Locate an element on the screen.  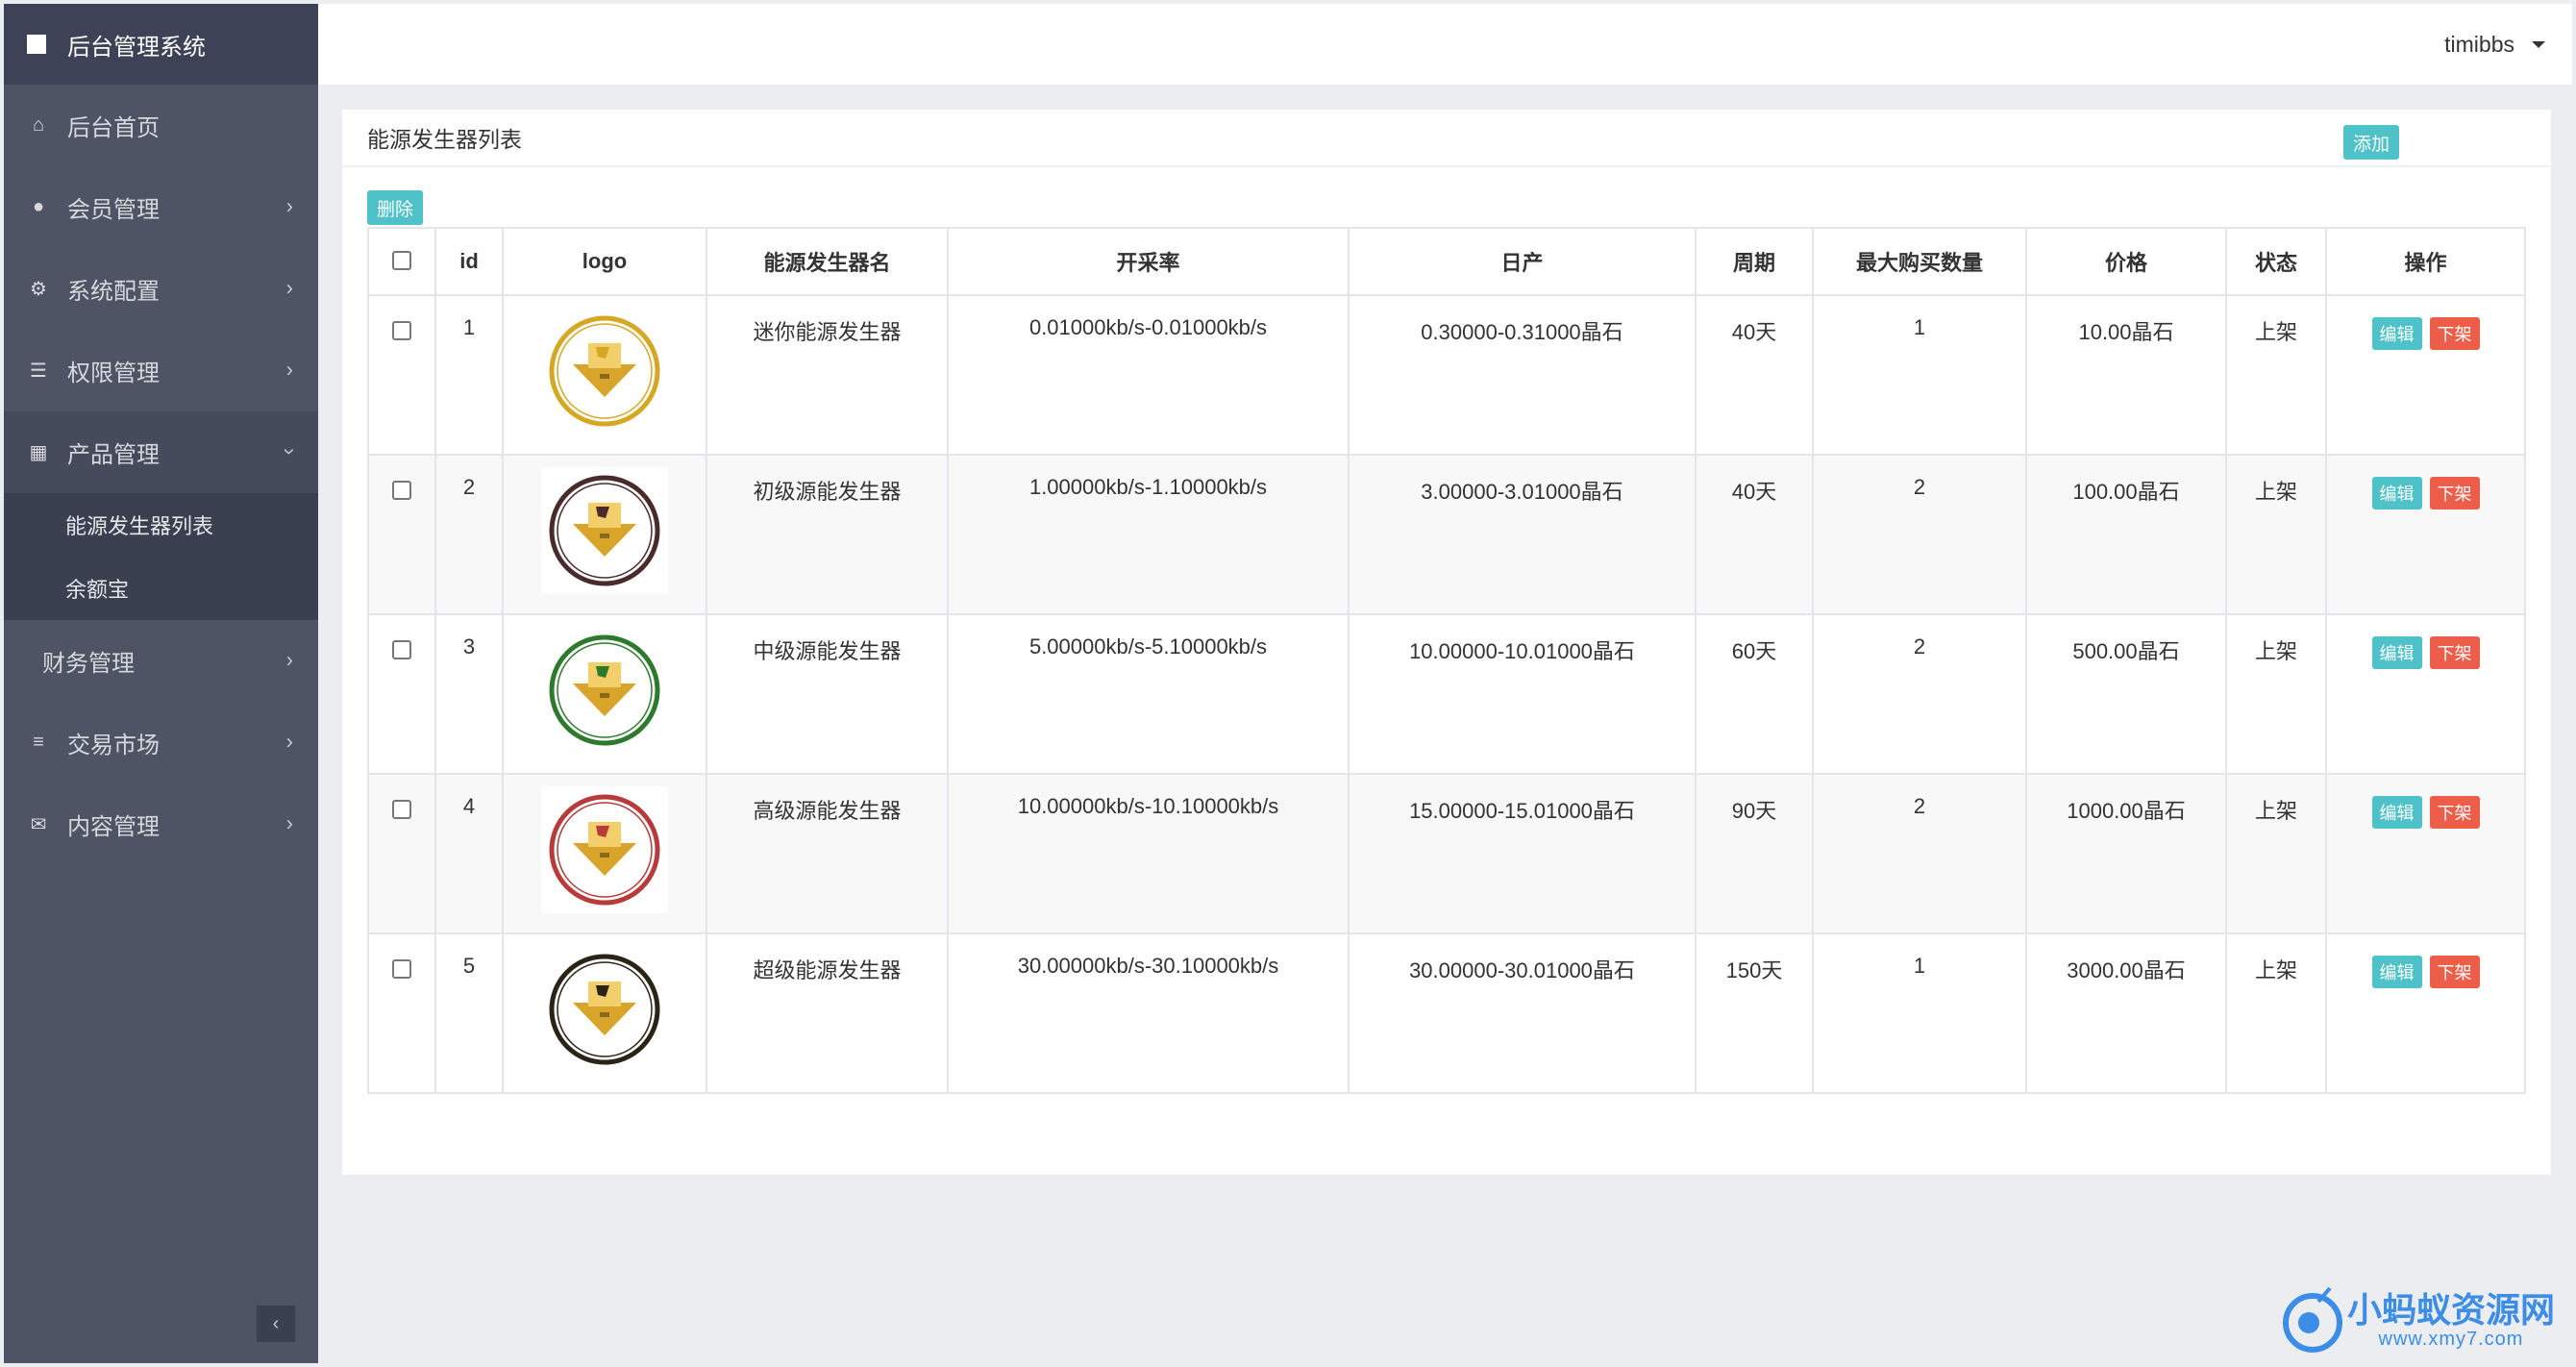
sidebar-item-finance: 财务管理 › is located at coordinates (161, 661).